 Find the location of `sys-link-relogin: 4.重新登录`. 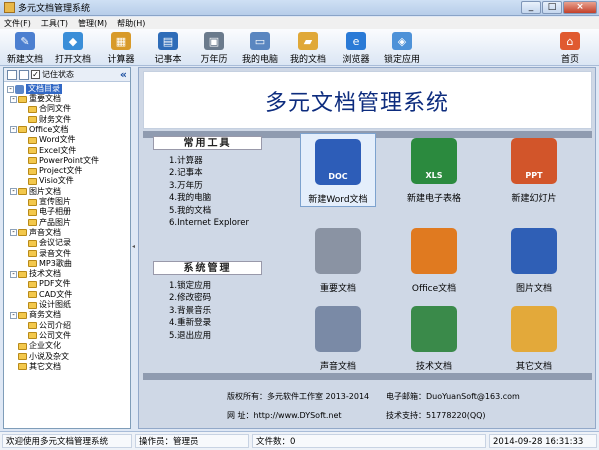

sys-link-relogin: 4.重新登录 is located at coordinates (190, 323).